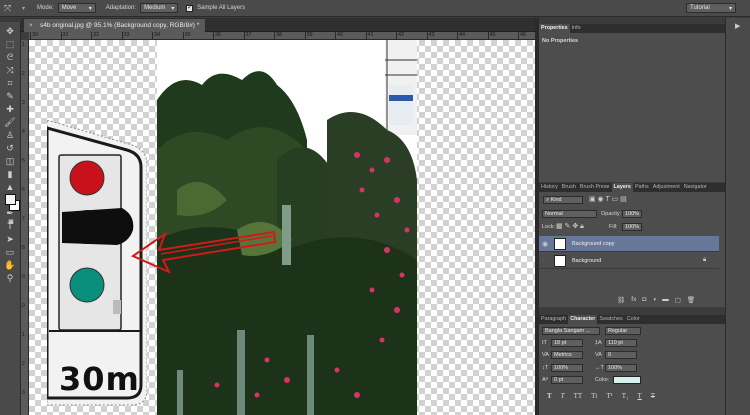 The width and height of the screenshot is (750, 415). I want to click on ruler-tick-label: 5, so click(23, 161).